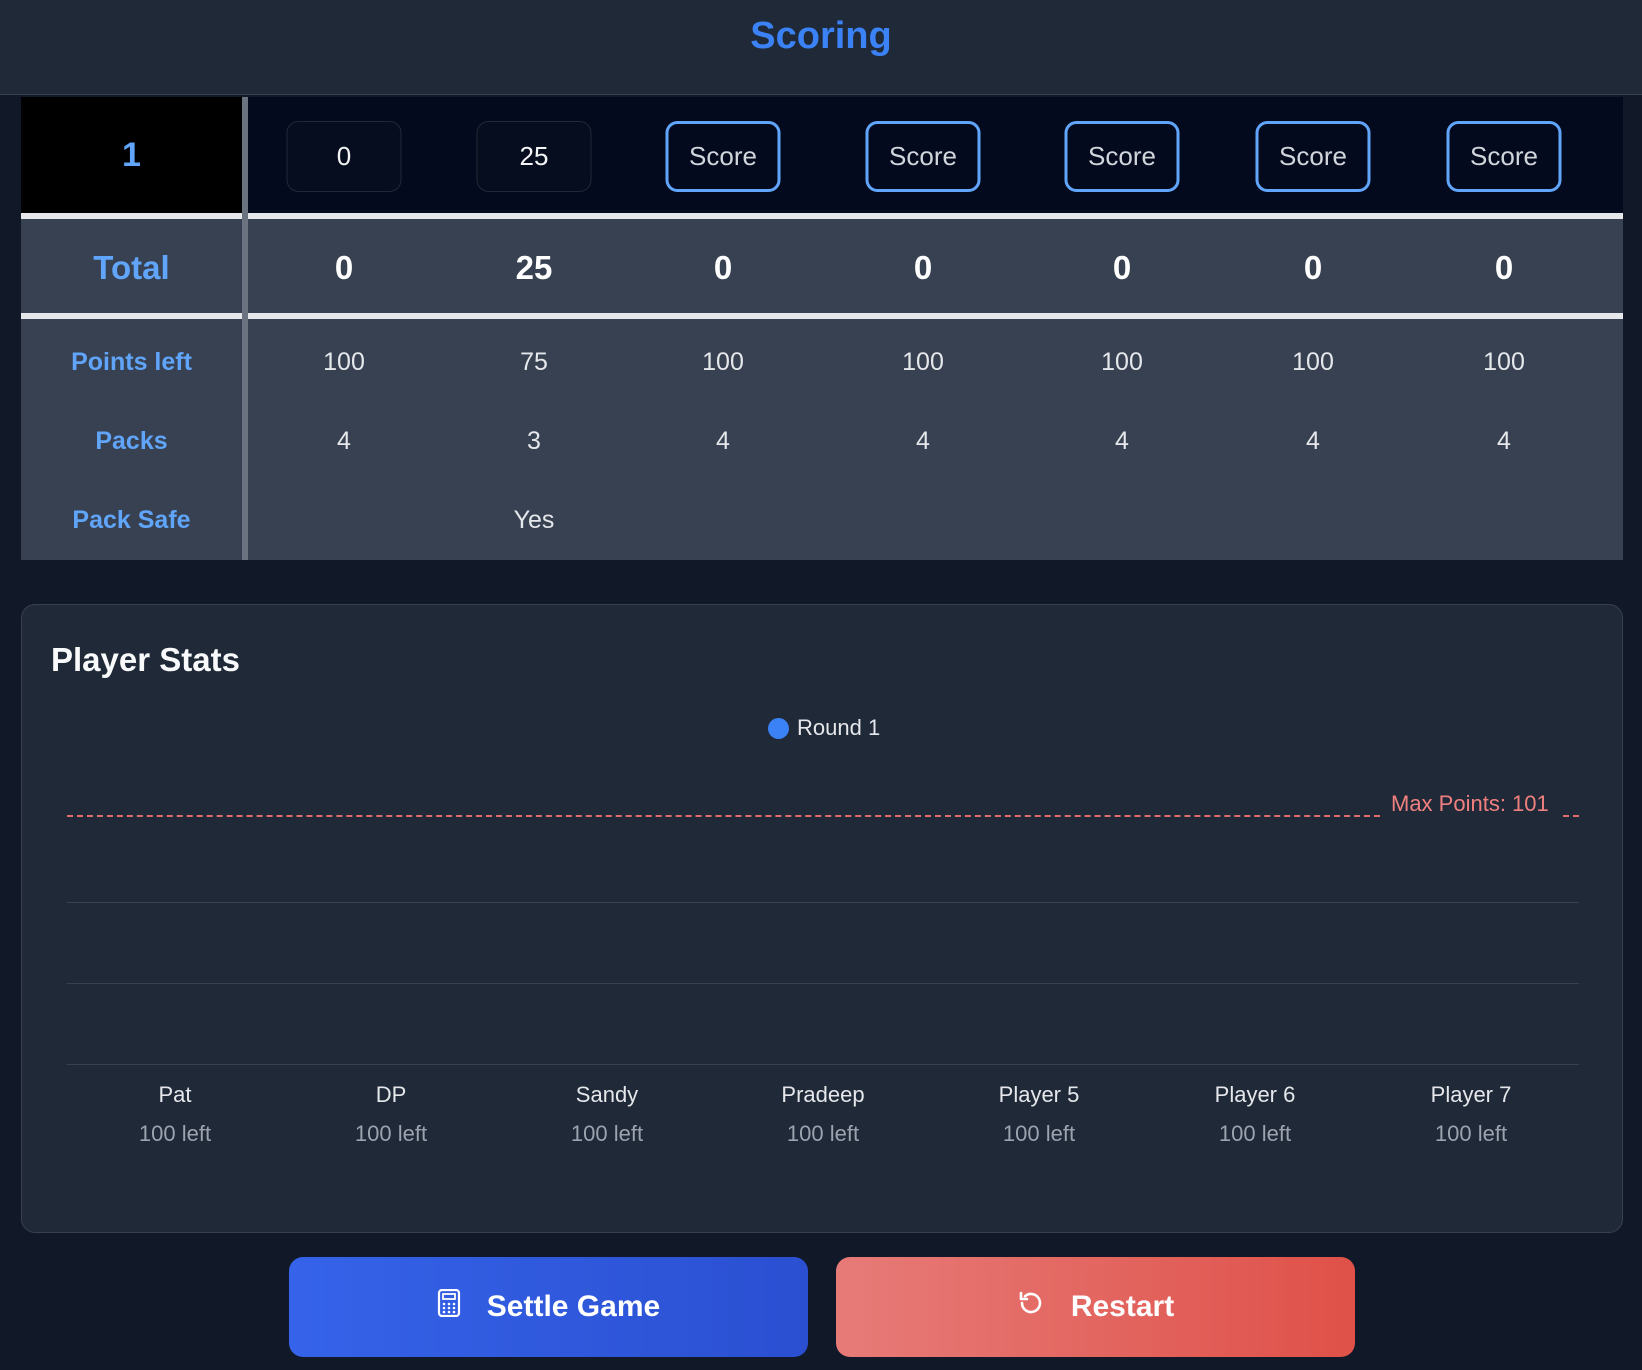 This screenshot has width=1642, height=1370. I want to click on score-input-dp: 25, so click(534, 156).